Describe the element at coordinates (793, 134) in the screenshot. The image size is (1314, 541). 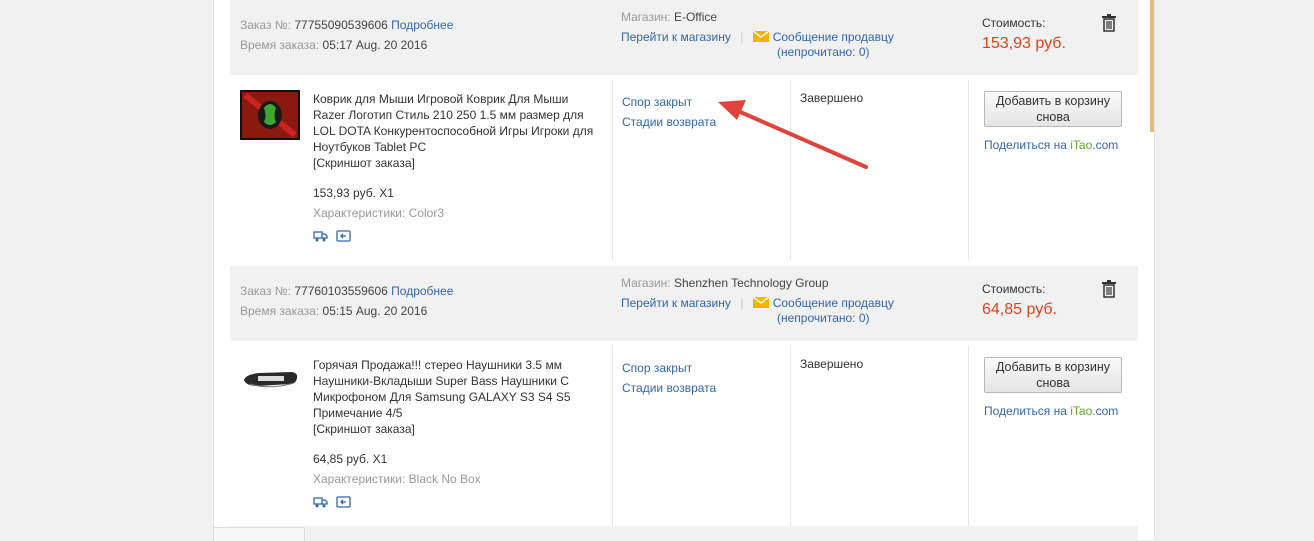
I see `annotation-arrow-icon` at that location.